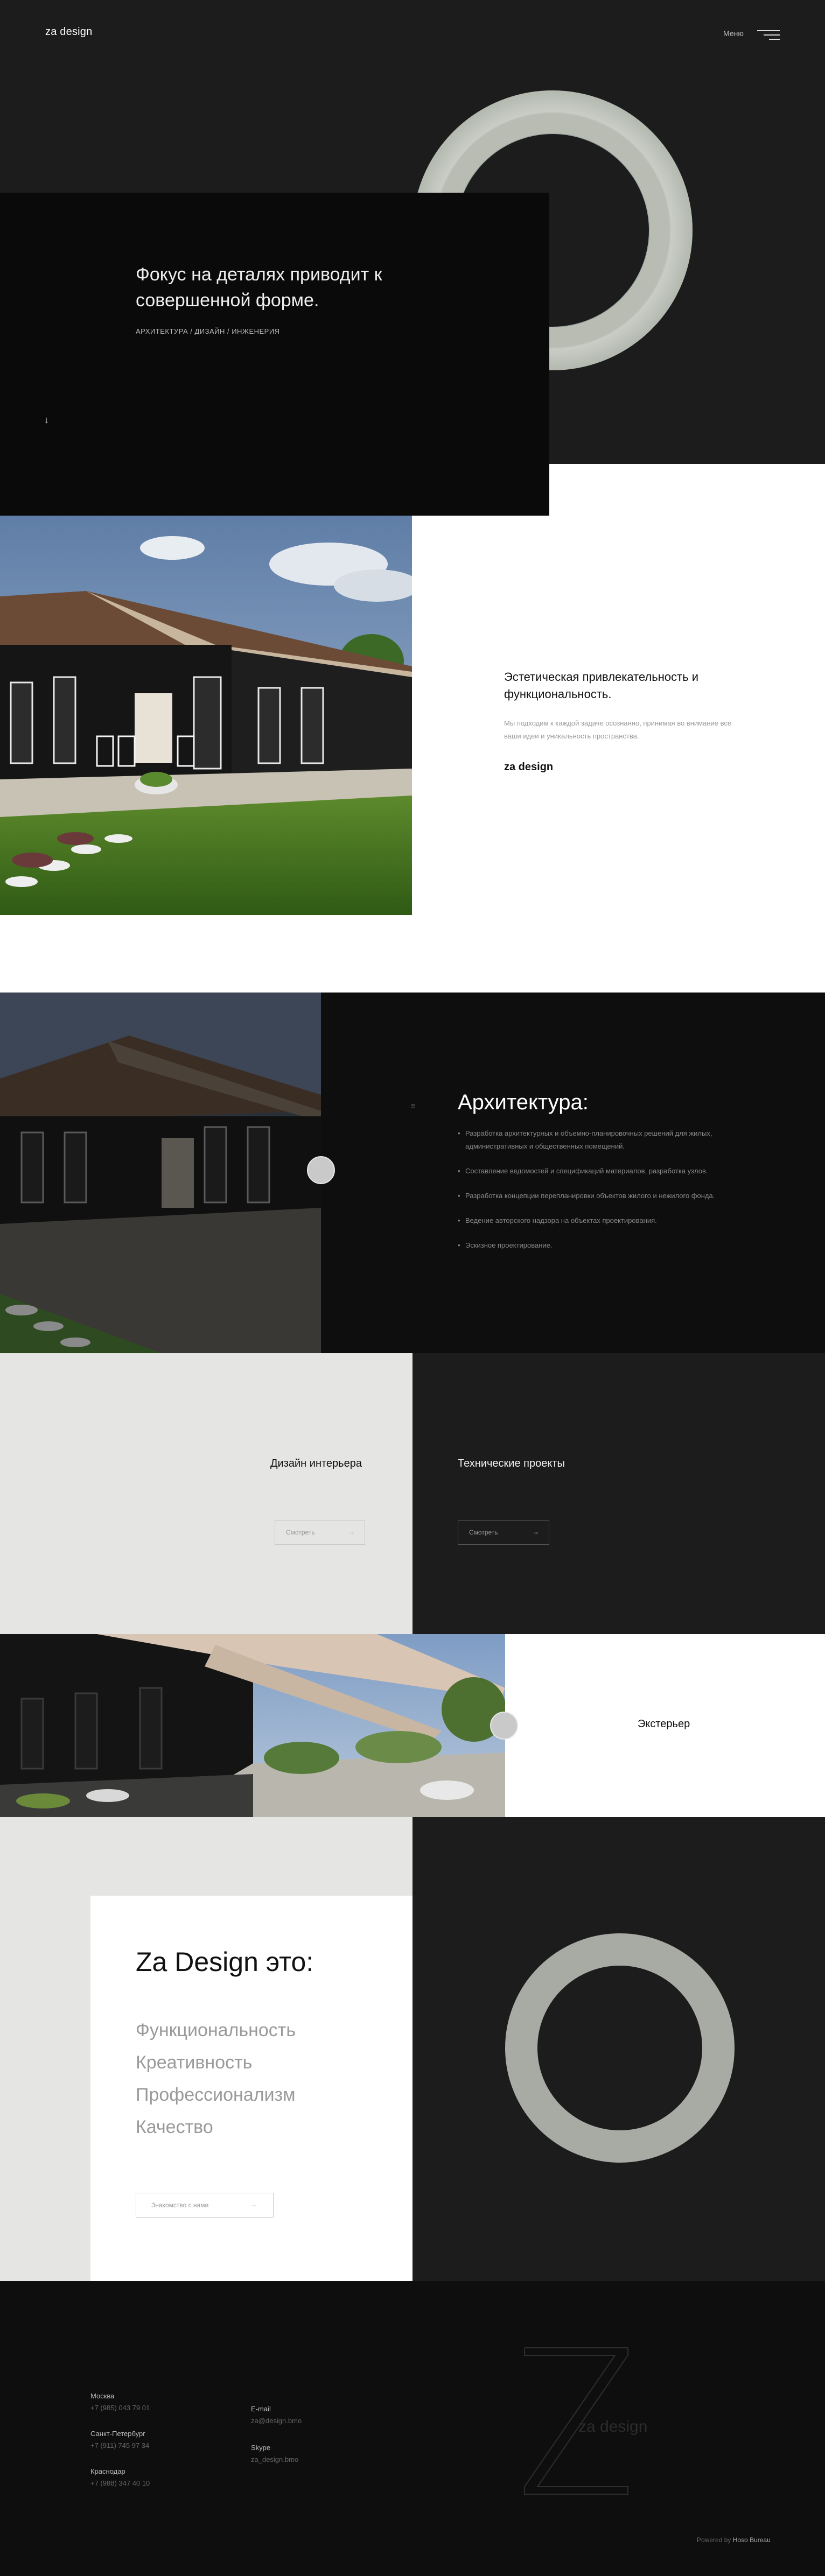 The height and width of the screenshot is (2576, 825). I want to click on exterior-photo, so click(253, 1726).